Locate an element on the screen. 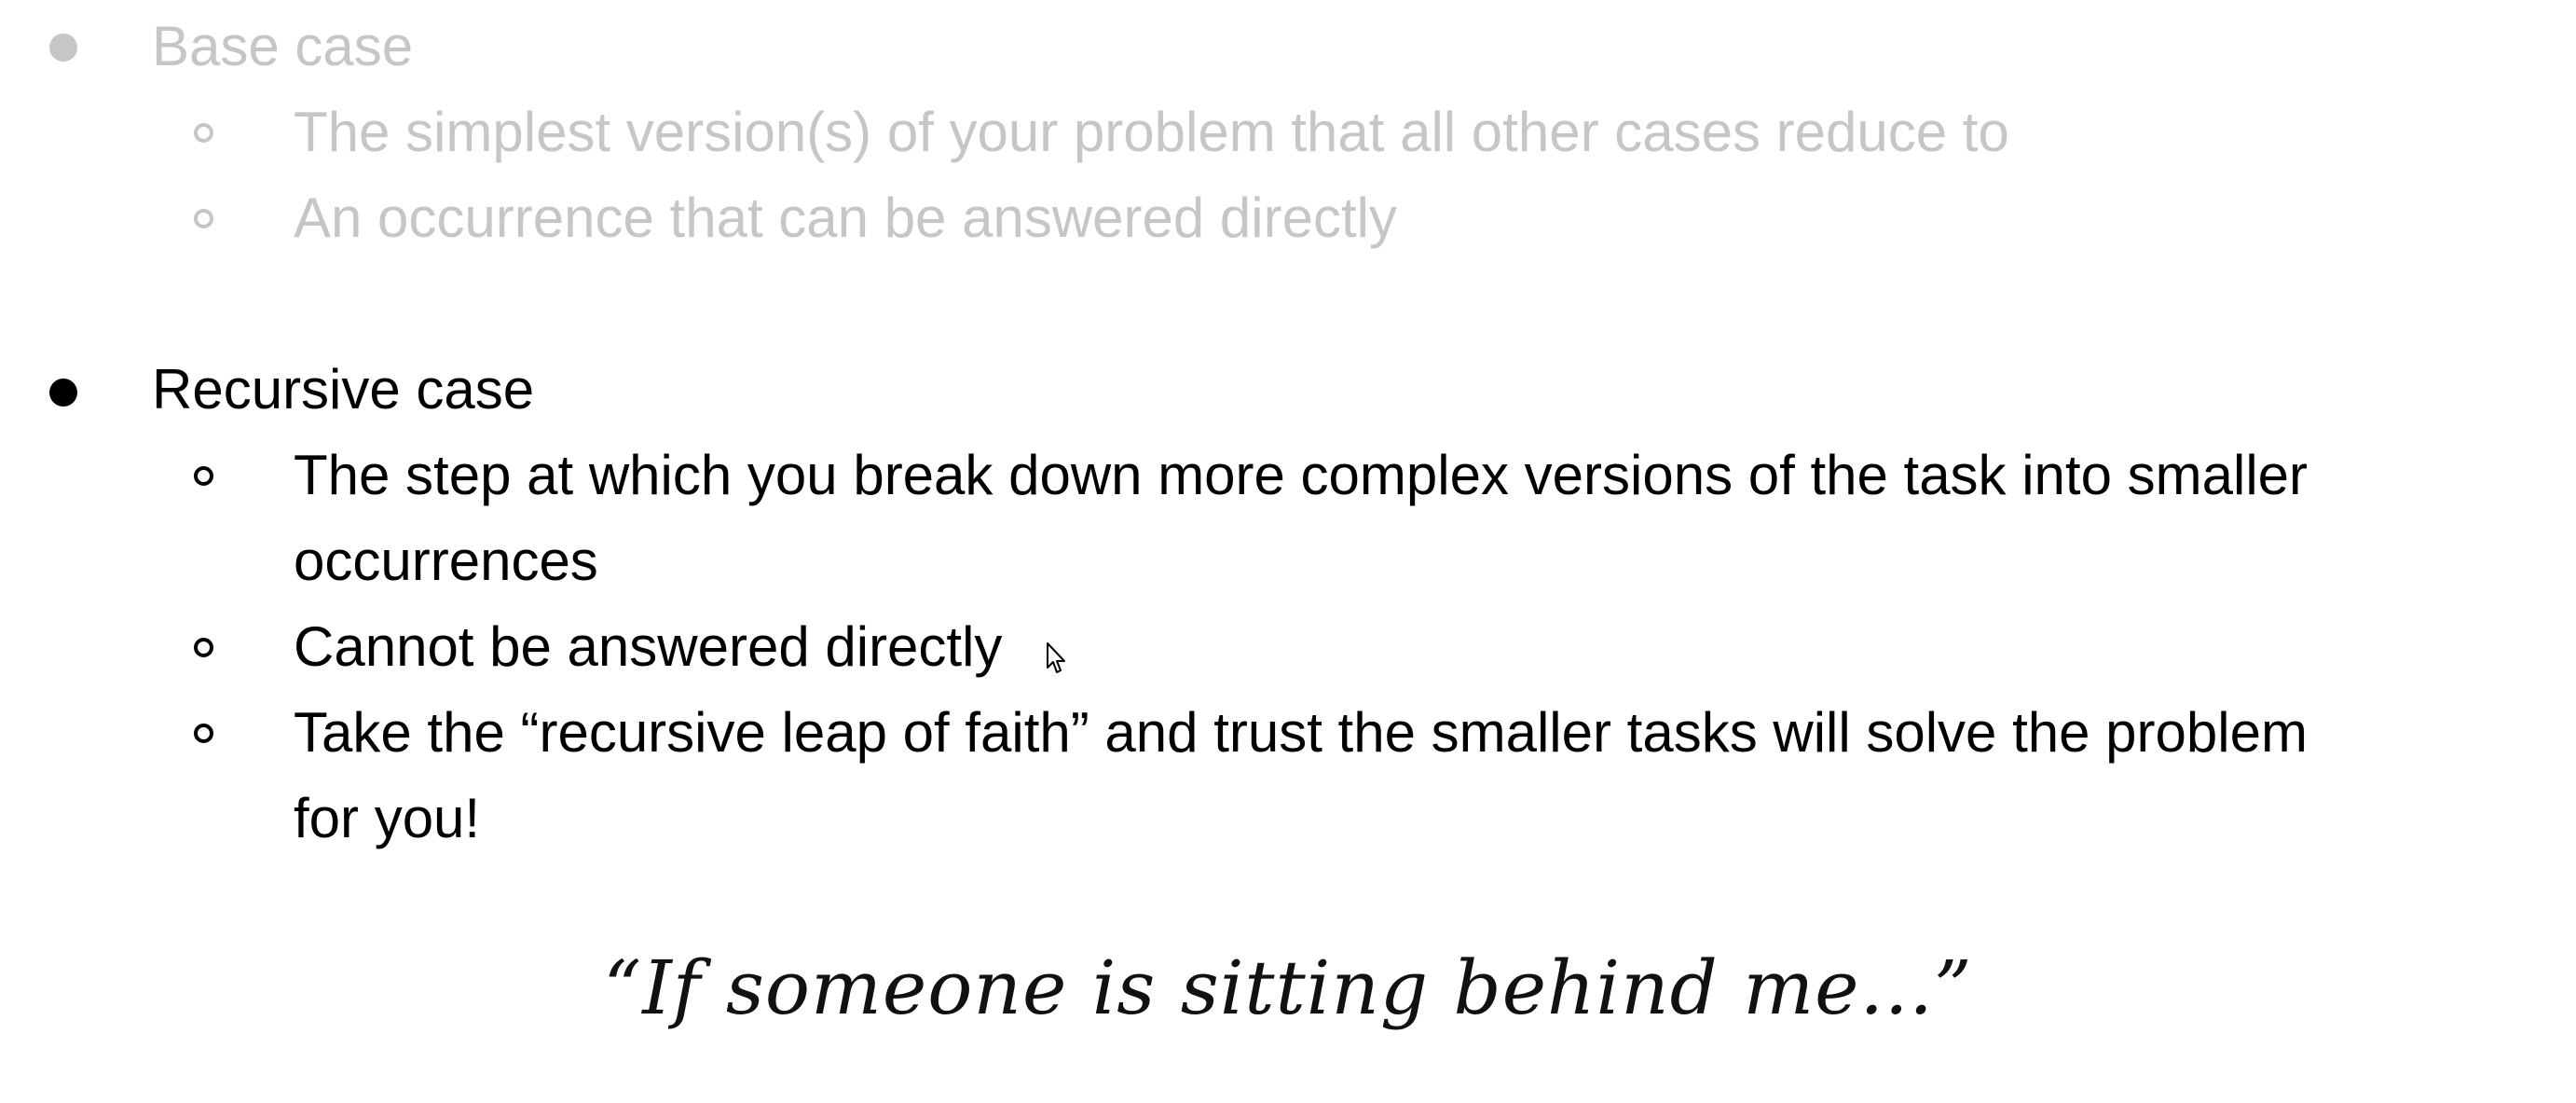 The width and height of the screenshot is (2576, 1103). recursive-case-item-3-line-2: for you! is located at coordinates (387, 818).